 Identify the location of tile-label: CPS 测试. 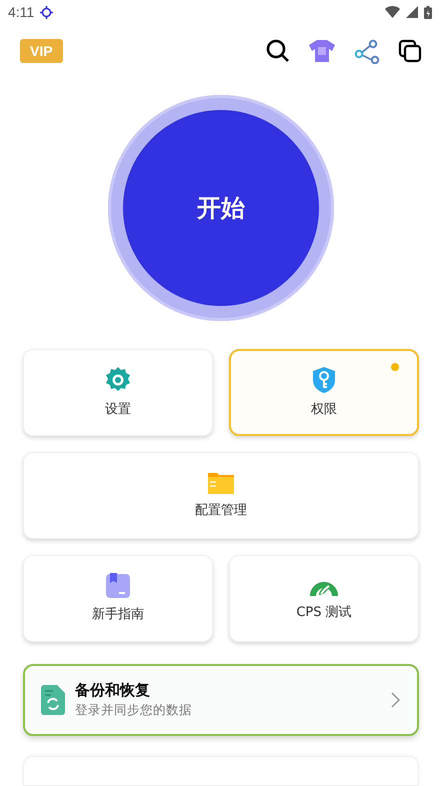
(324, 613).